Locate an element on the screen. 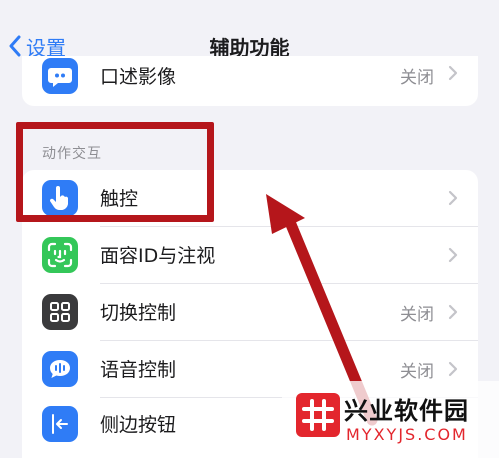 This screenshot has height=458, width=499. watermark: 兴业软件园 MYXYJS.COM is located at coordinates (390, 419).